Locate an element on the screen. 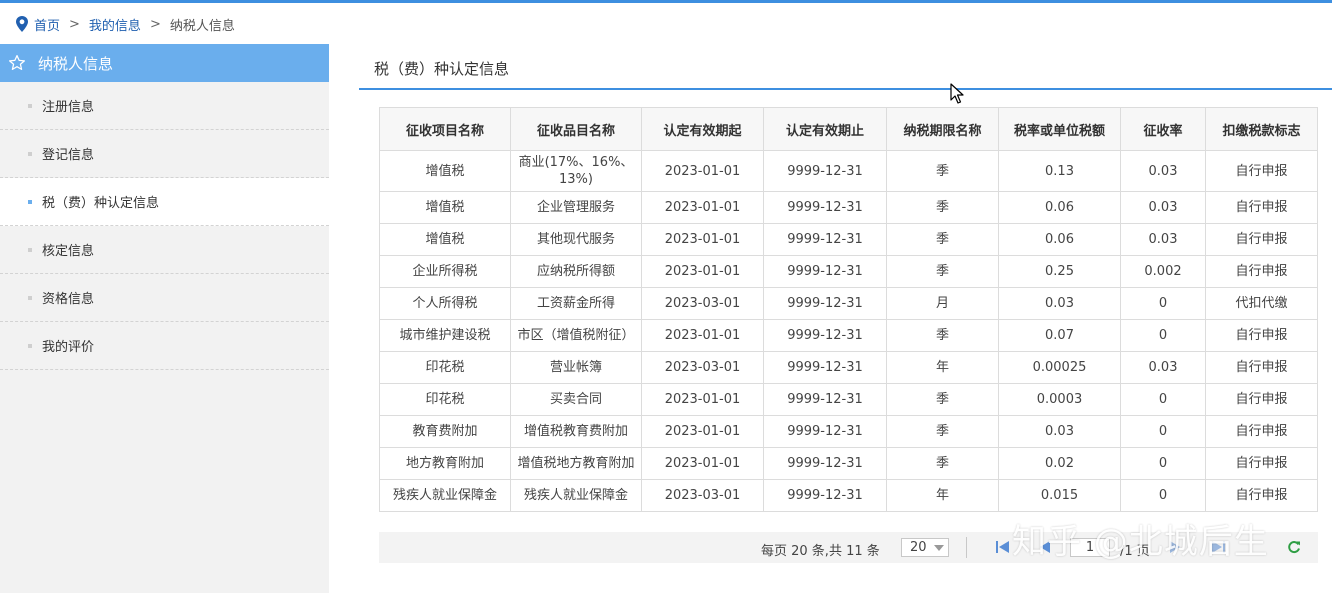  sidebar-item-label: 注册信息 is located at coordinates (68, 107).